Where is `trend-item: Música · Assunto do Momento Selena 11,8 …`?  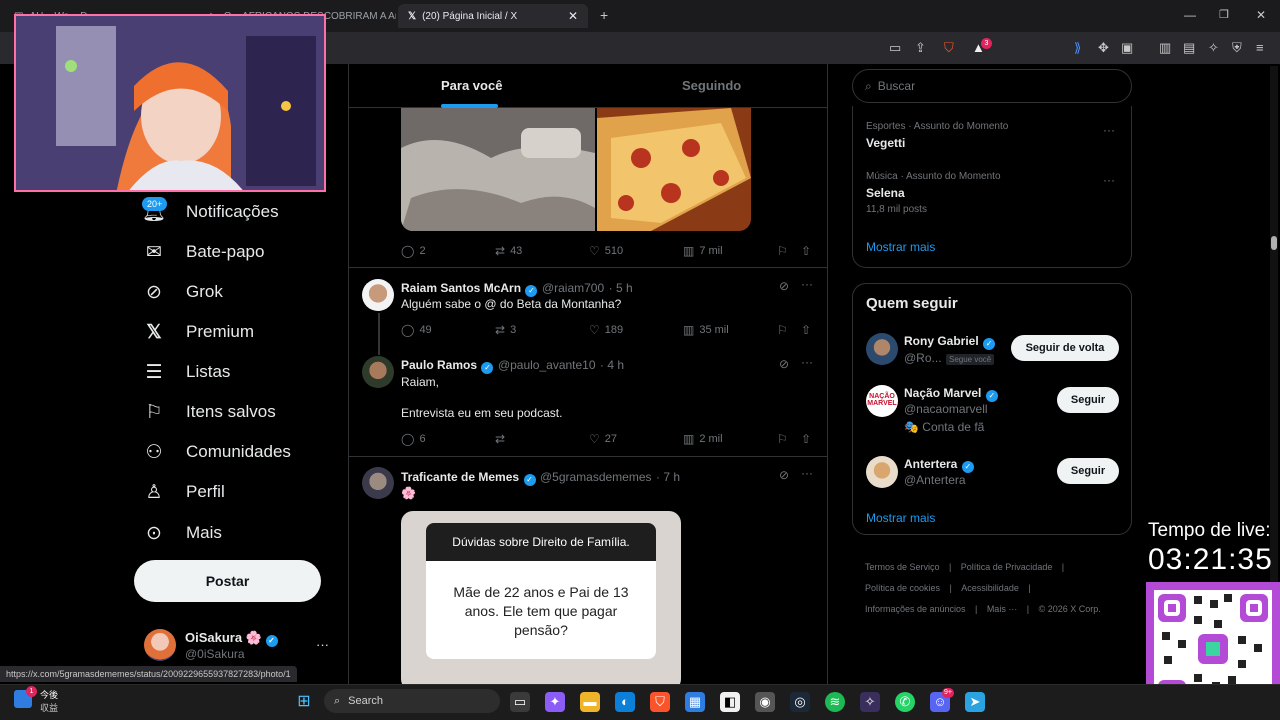 trend-item: Música · Assunto do Momento Selena 11,8 … is located at coordinates (933, 193).